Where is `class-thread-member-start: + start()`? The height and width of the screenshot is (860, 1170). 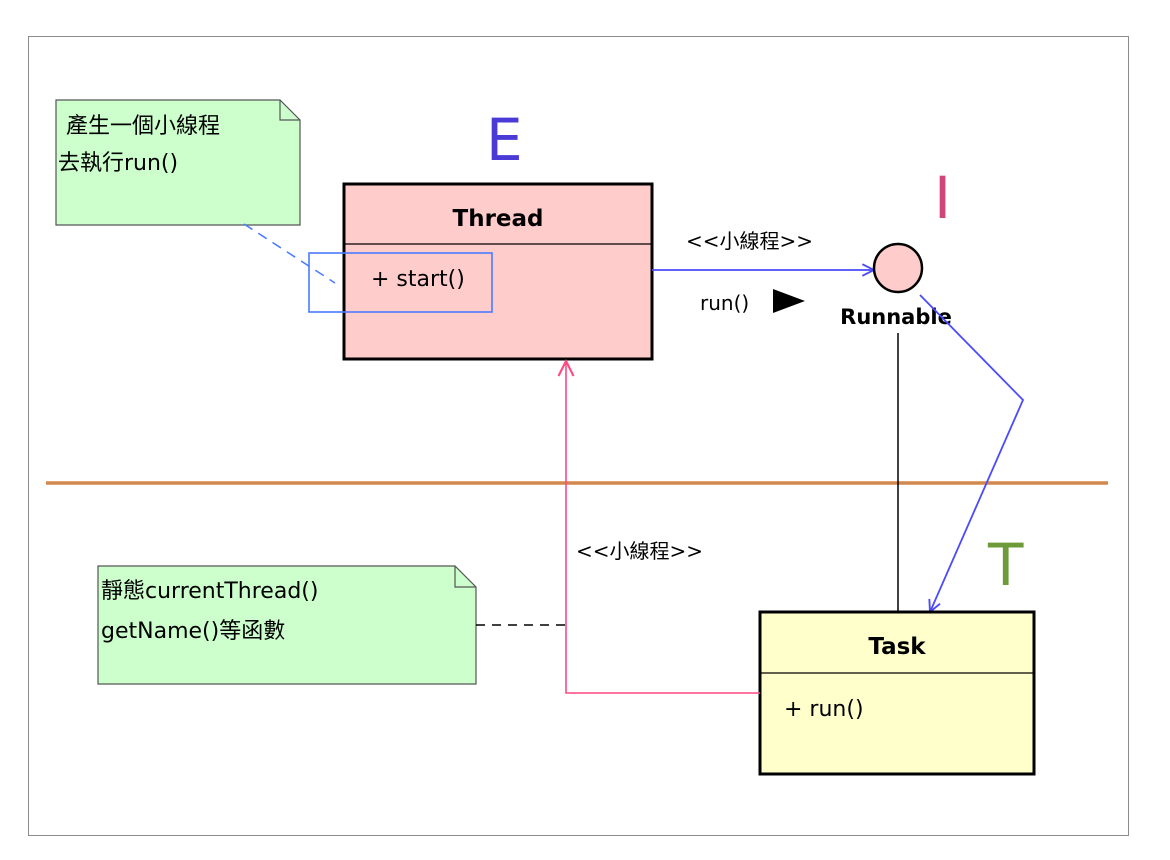 class-thread-member-start: + start() is located at coordinates (418, 279).